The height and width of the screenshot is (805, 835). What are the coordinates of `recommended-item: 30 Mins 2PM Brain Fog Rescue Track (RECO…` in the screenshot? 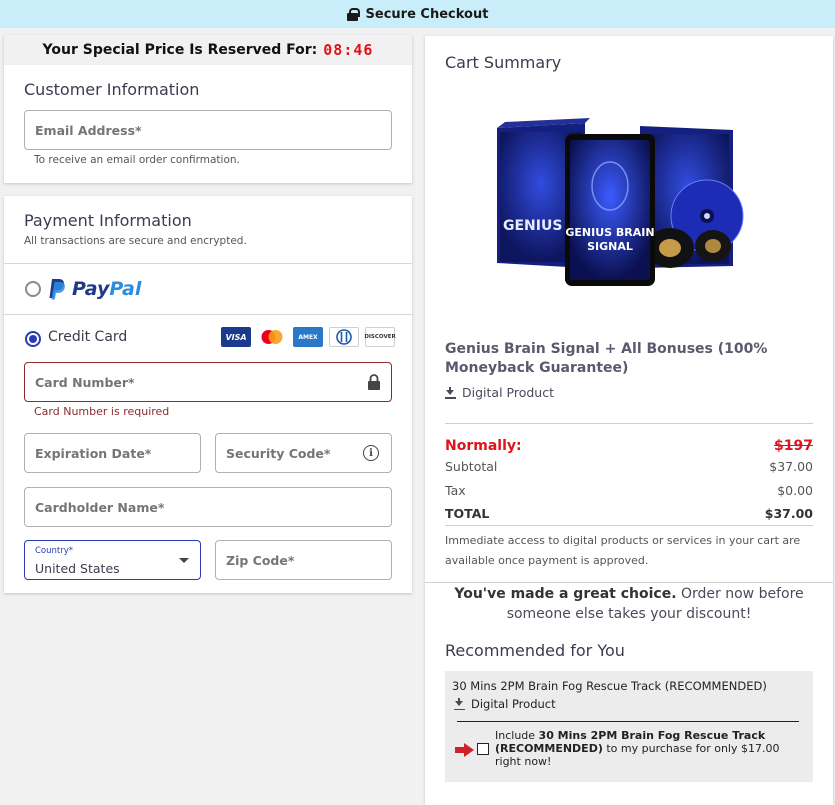 It's located at (629, 726).